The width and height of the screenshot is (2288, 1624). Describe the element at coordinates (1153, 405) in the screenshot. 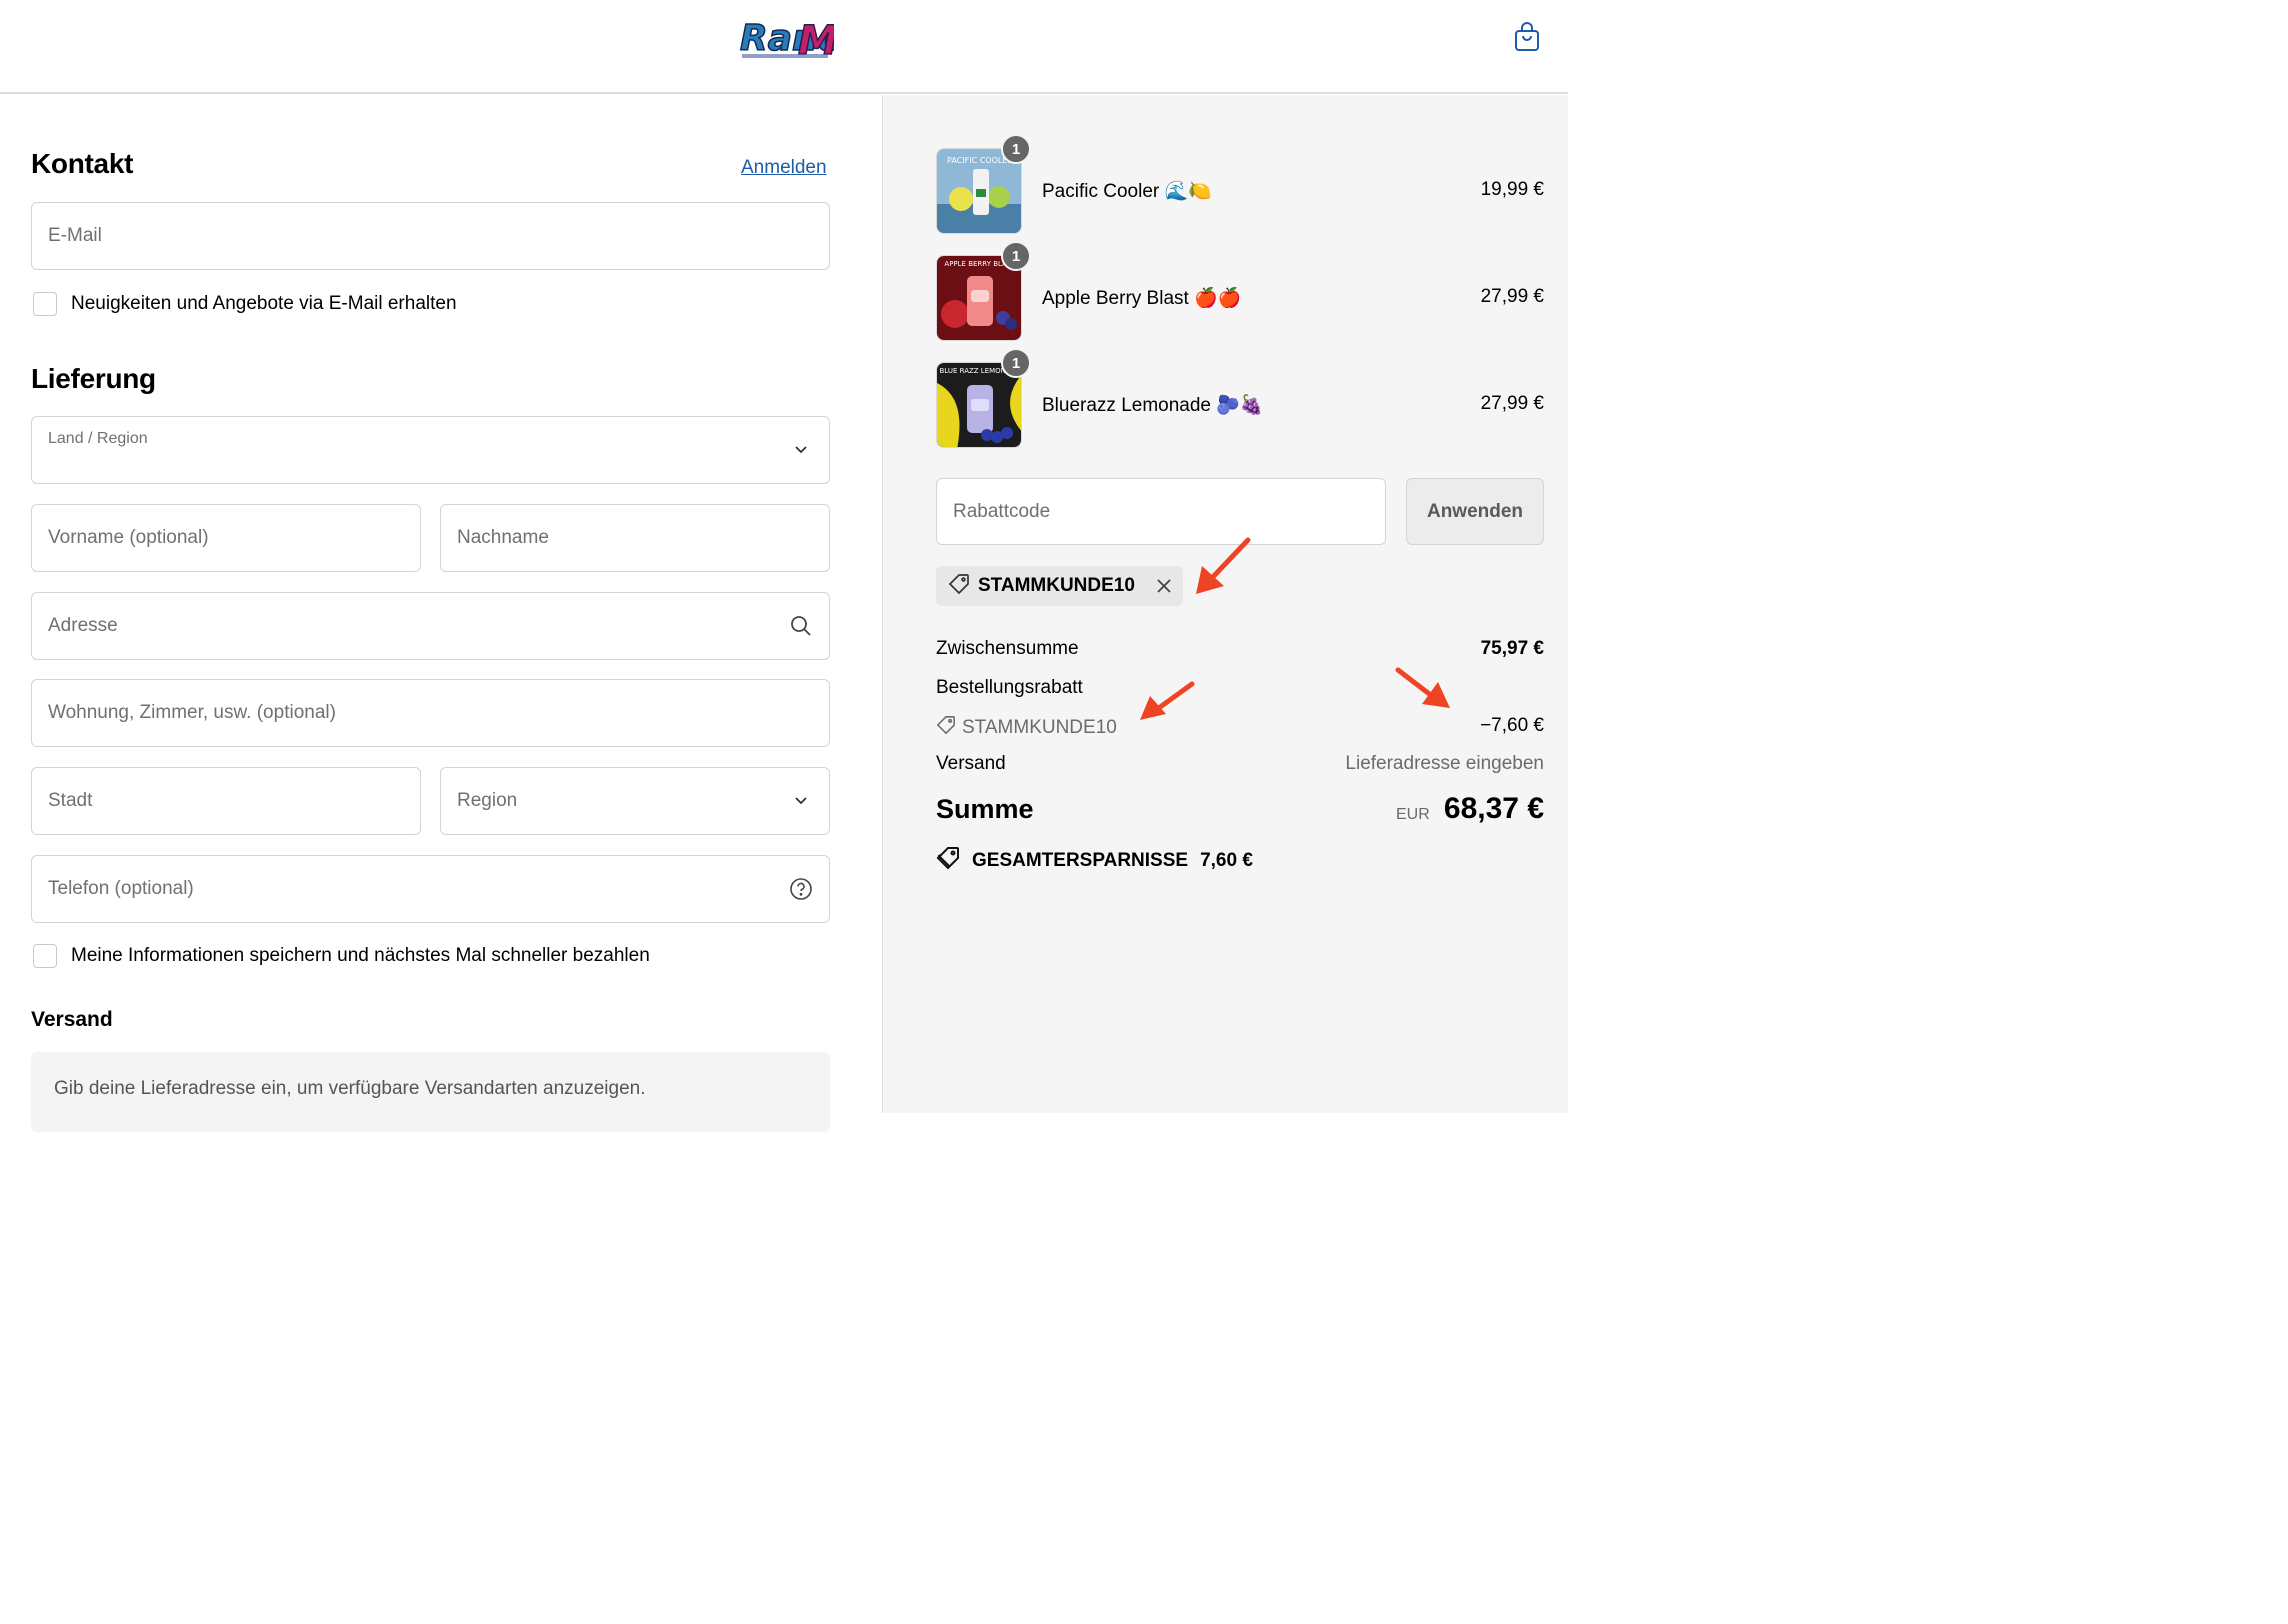

I see `item-name: Bluerazz Lemonade 🫐🍇` at that location.